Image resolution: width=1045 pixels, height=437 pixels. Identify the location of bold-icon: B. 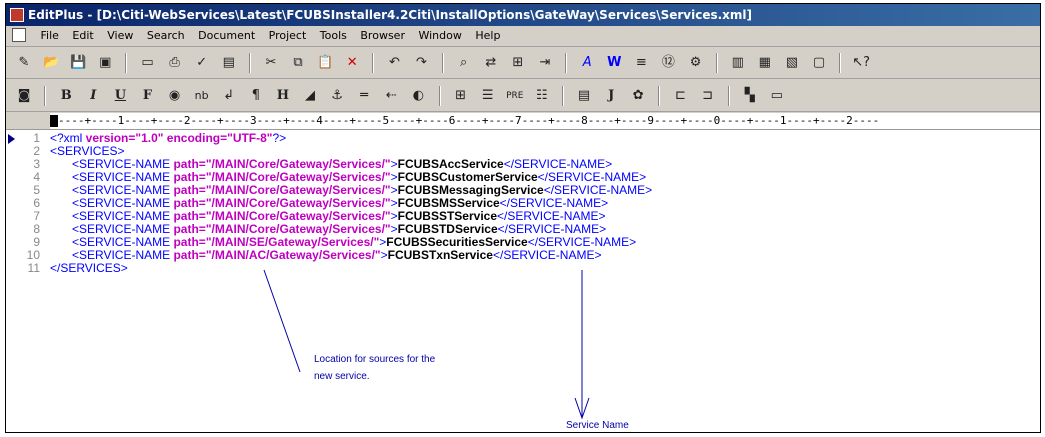
(66, 96).